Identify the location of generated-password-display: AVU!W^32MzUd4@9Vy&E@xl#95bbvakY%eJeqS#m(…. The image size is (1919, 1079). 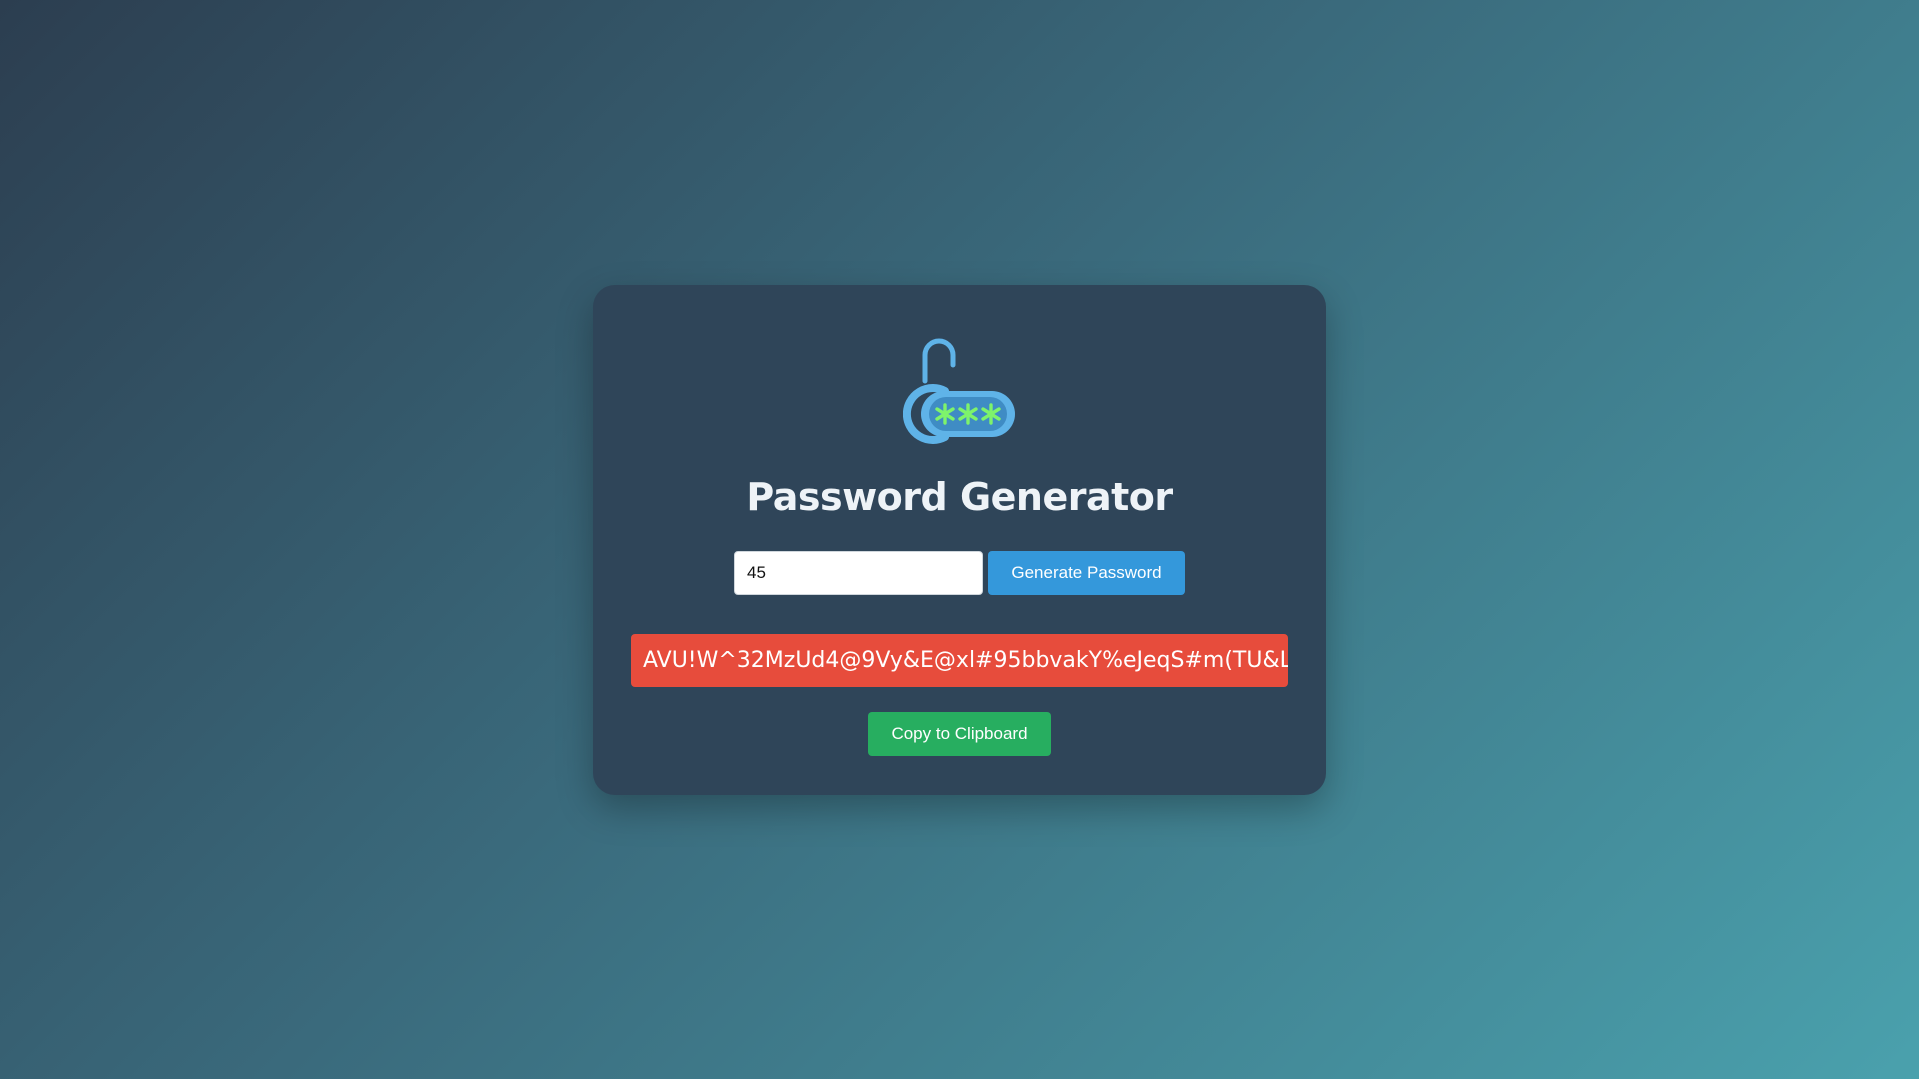
(959, 660).